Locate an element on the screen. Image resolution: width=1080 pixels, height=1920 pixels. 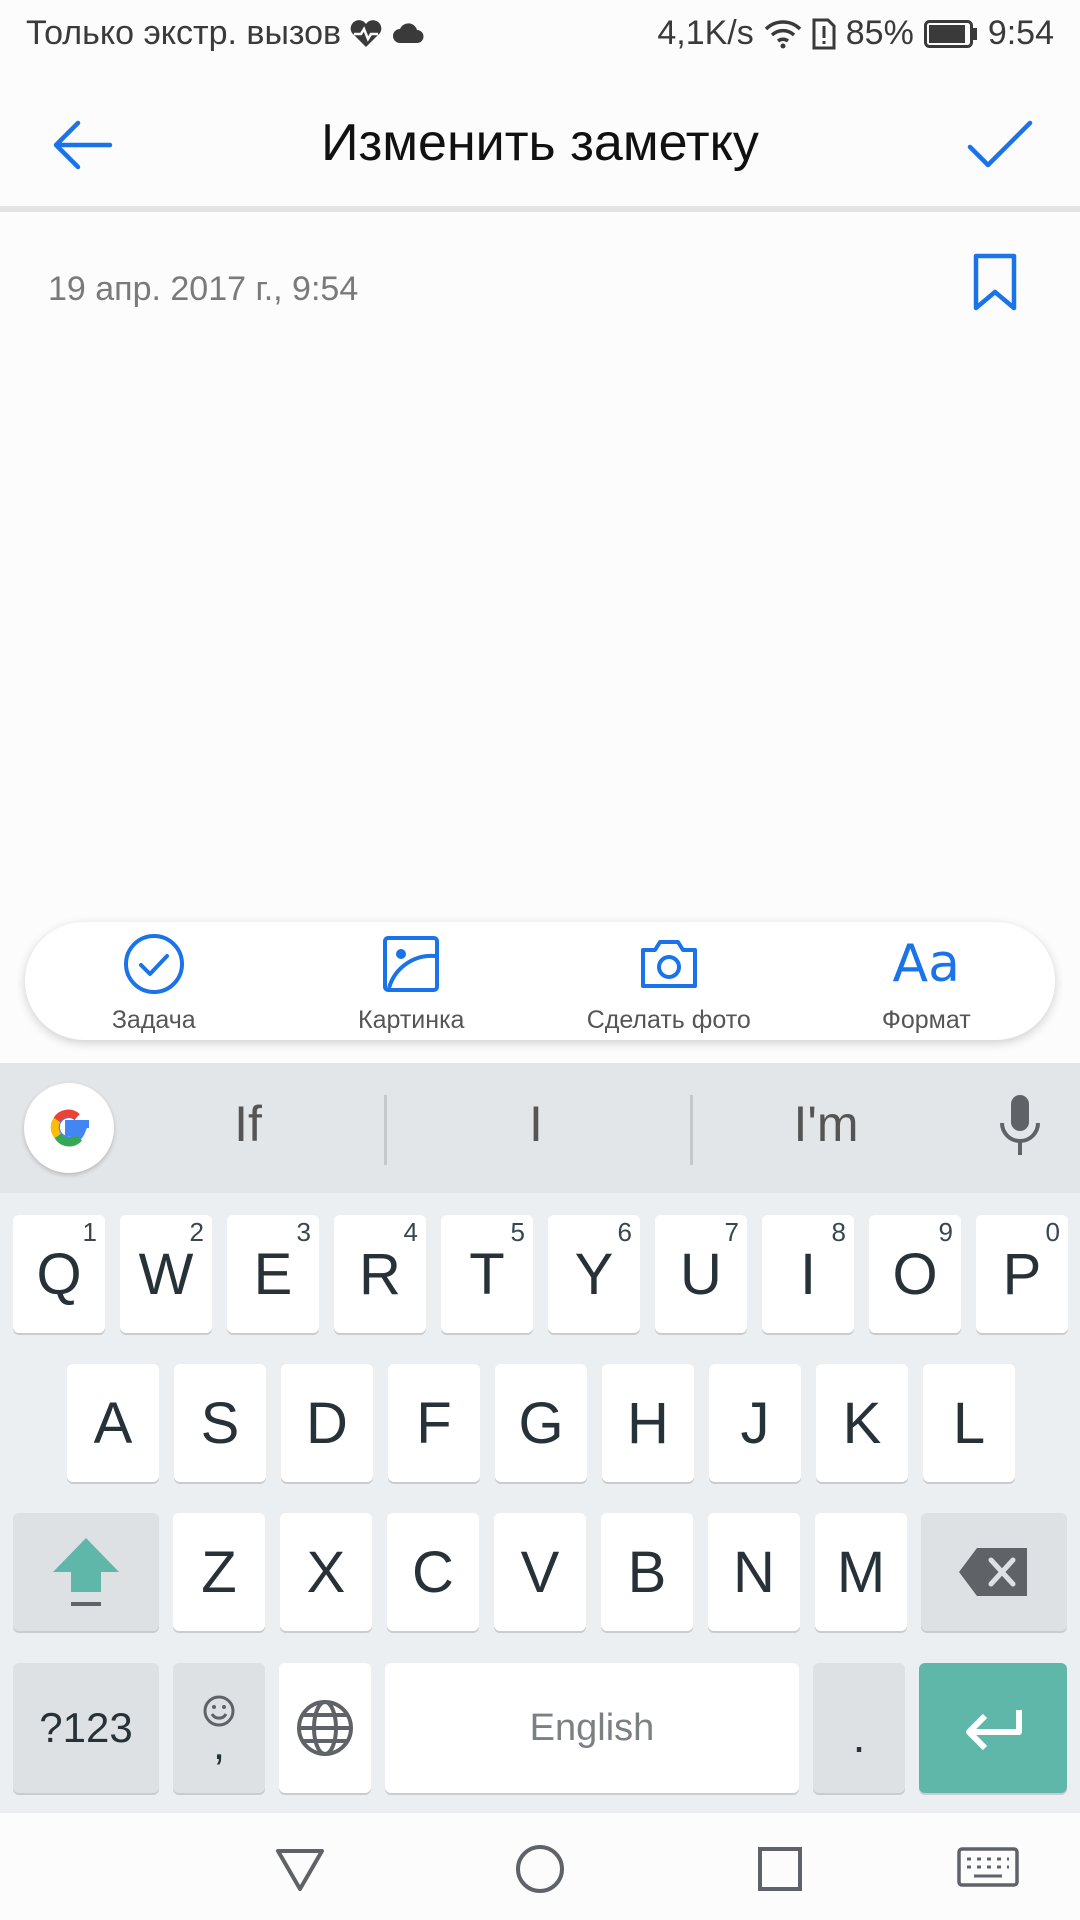
take-photo-button: Сделать фото is located at coordinates (669, 981).